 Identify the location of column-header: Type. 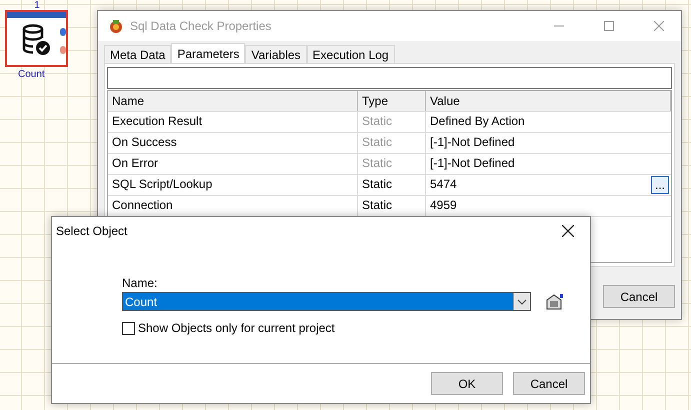
(392, 101).